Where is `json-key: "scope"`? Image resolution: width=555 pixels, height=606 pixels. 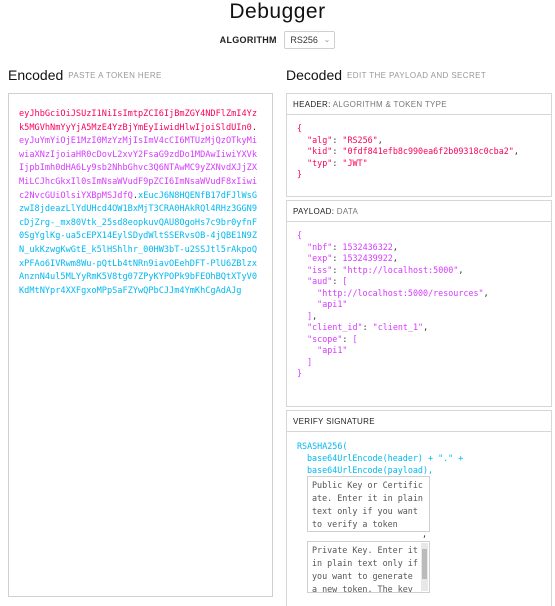 json-key: "scope" is located at coordinates (325, 338).